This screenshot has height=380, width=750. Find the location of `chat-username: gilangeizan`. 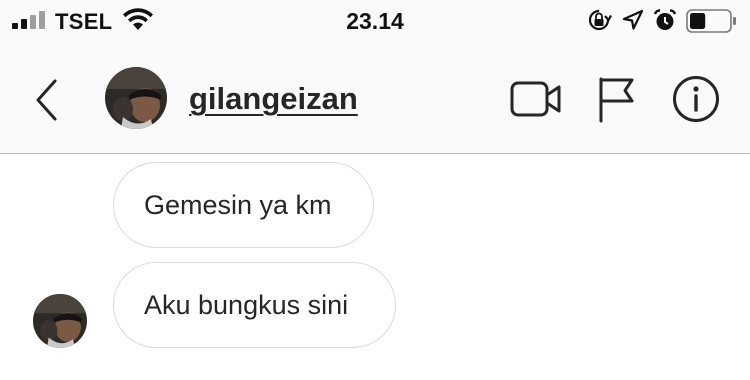

chat-username: gilangeizan is located at coordinates (273, 99).